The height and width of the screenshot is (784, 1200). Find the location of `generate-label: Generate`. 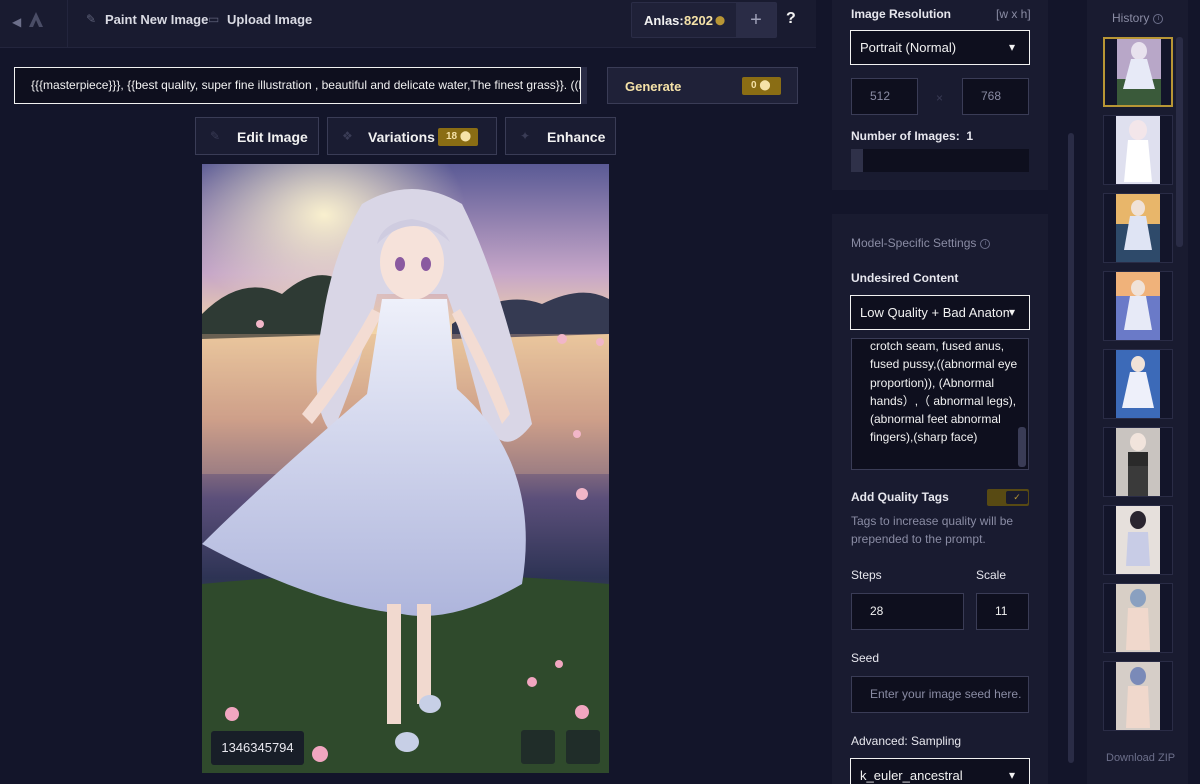

generate-label: Generate is located at coordinates (653, 86).